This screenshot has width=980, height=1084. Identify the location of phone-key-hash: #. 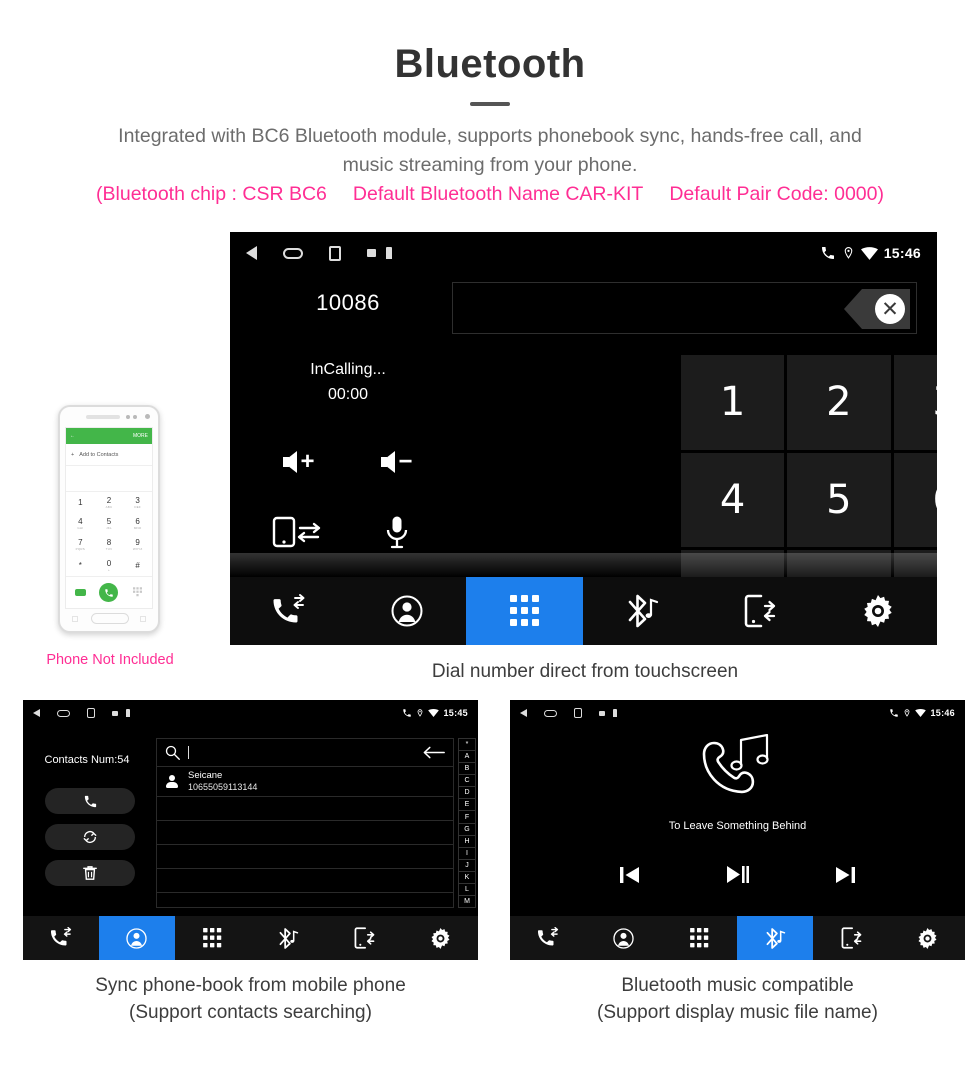
(137, 565).